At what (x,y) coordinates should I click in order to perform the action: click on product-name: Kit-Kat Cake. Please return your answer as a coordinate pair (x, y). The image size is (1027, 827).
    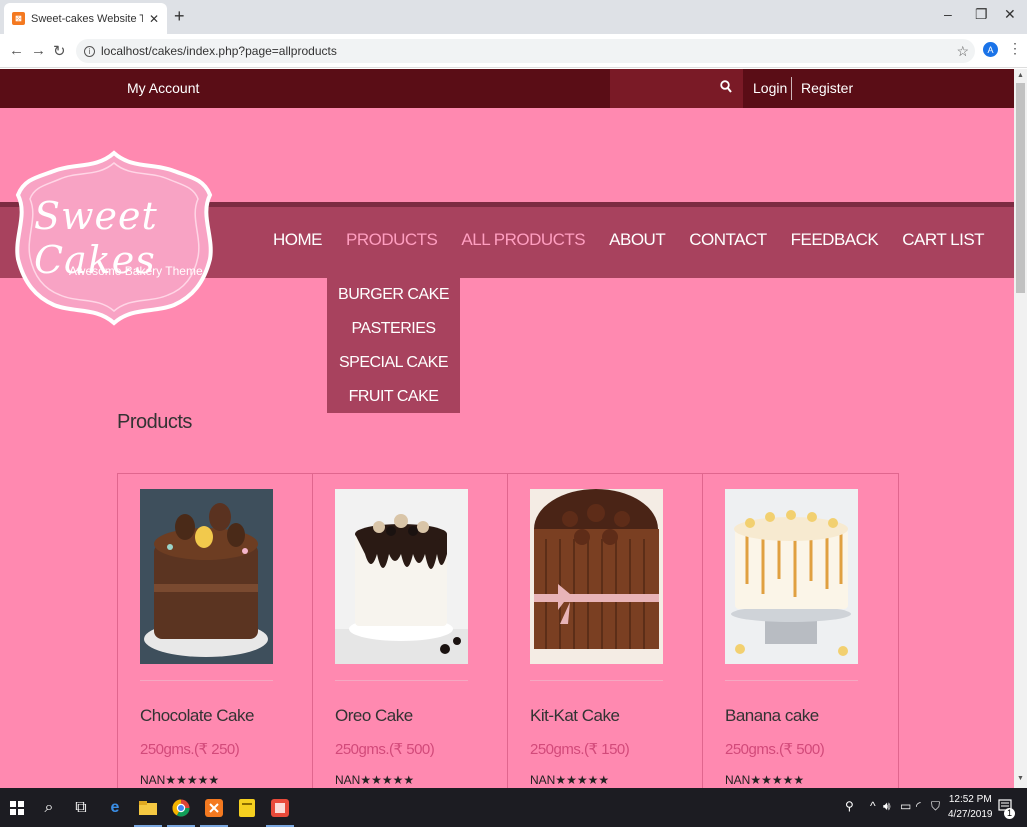
    Looking at the image, I should click on (575, 716).